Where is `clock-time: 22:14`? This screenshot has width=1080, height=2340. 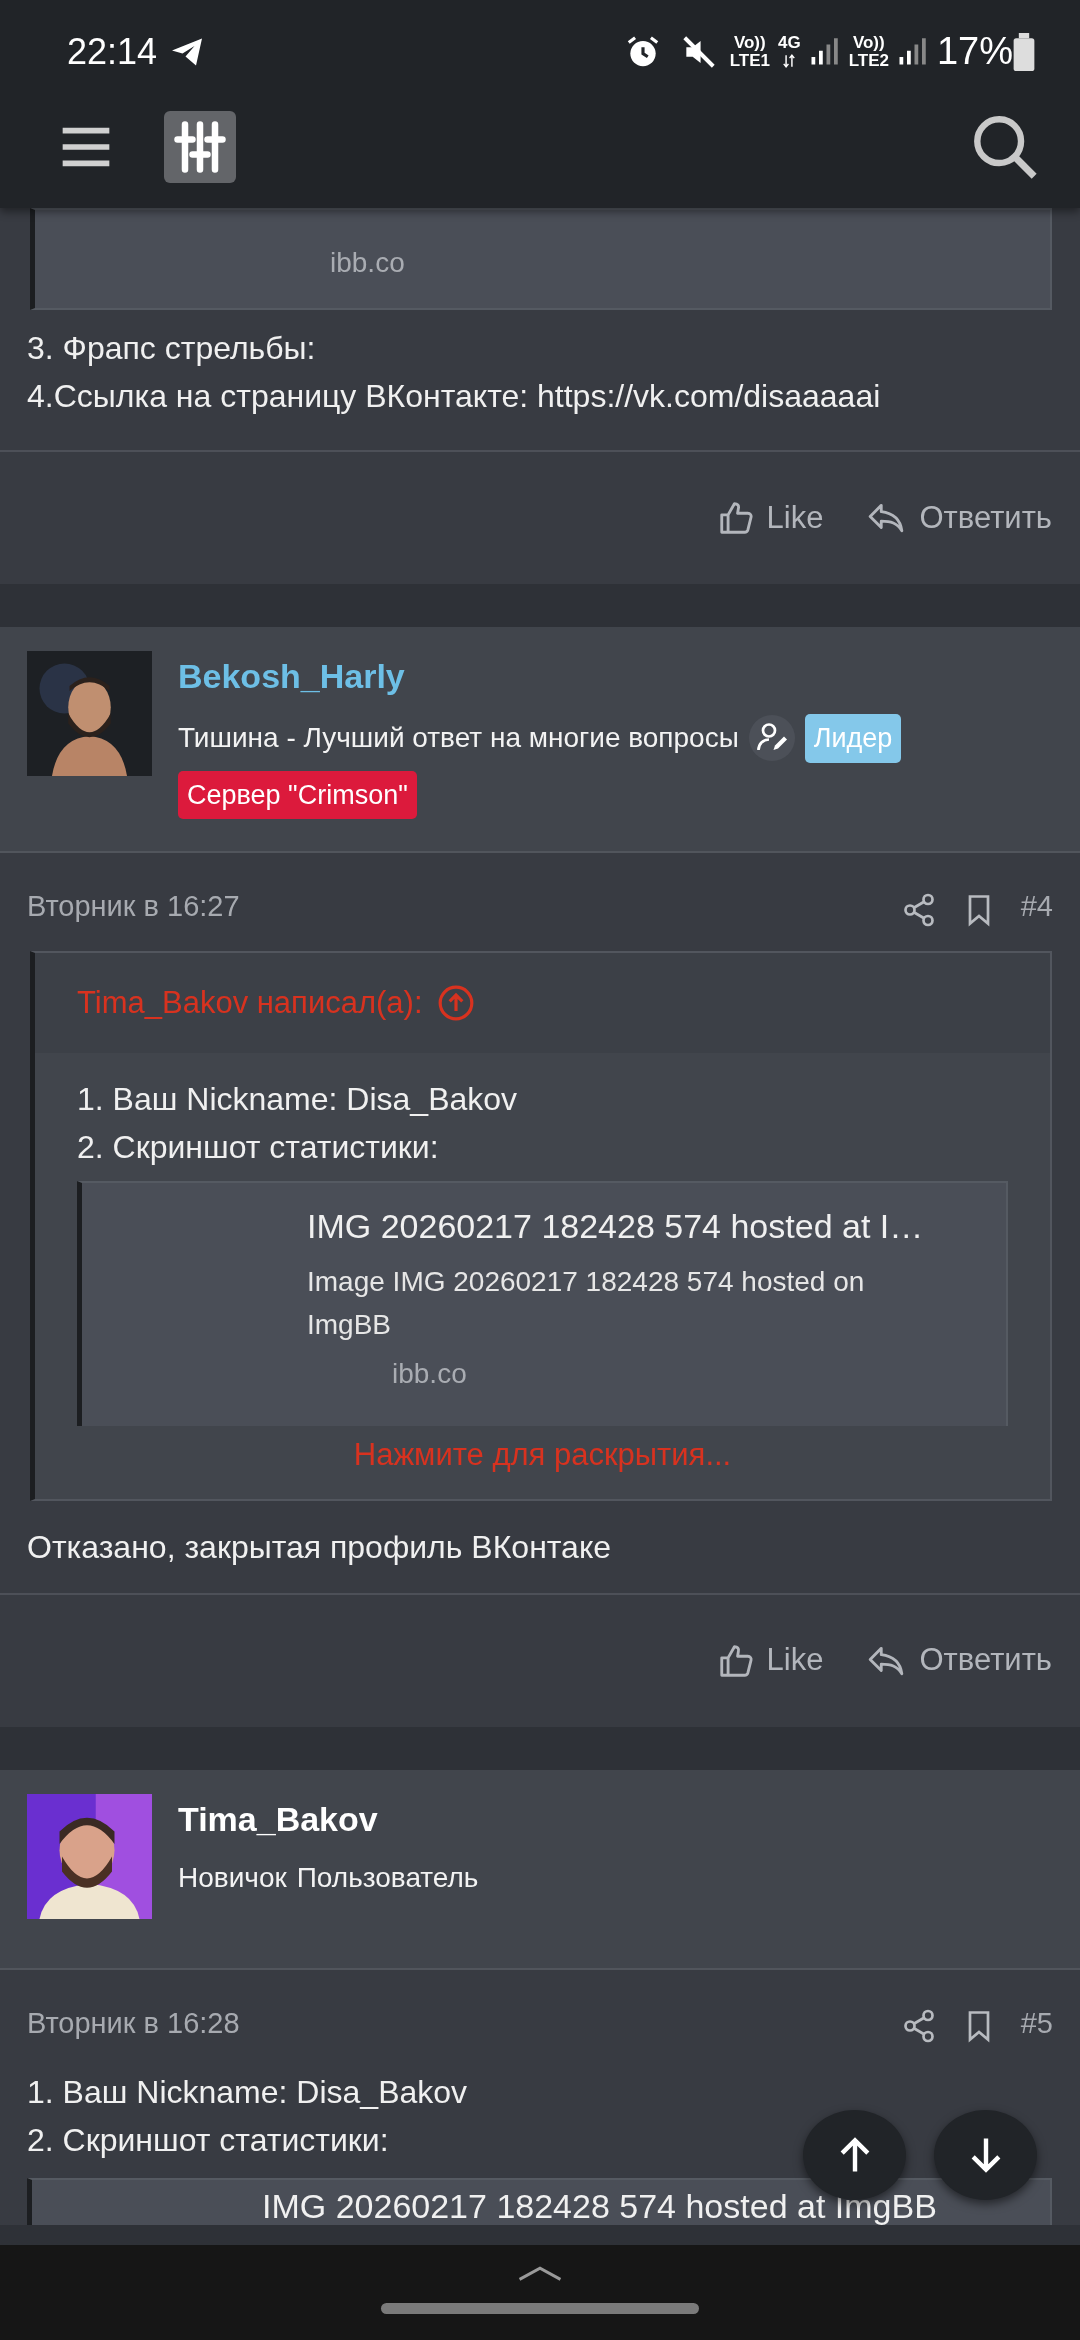
clock-time: 22:14 is located at coordinates (112, 51).